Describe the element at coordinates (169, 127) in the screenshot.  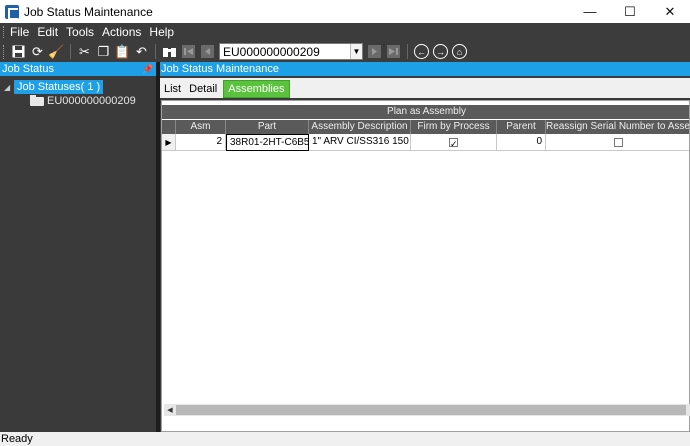
I see `row-indicator-header` at that location.